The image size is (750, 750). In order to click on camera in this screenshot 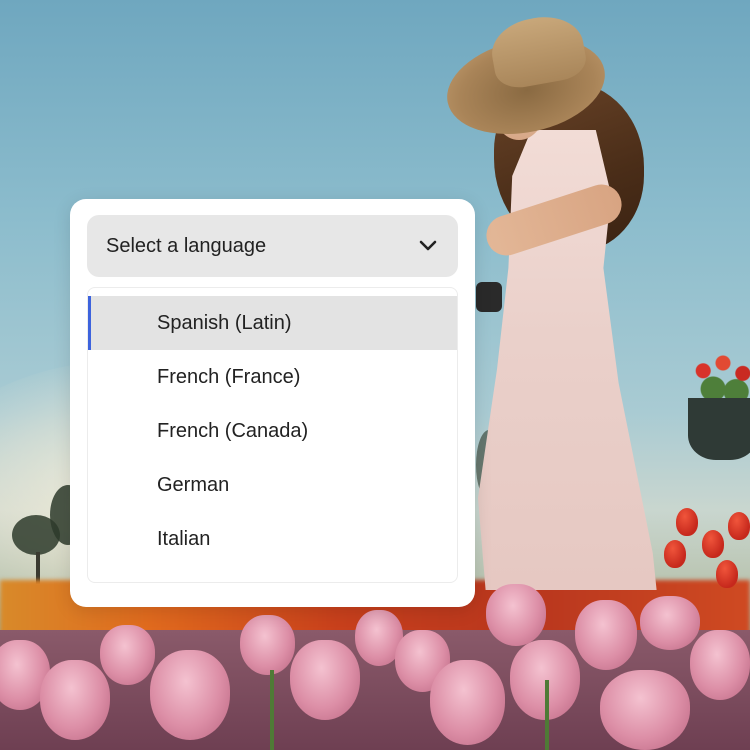, I will do `click(489, 297)`.